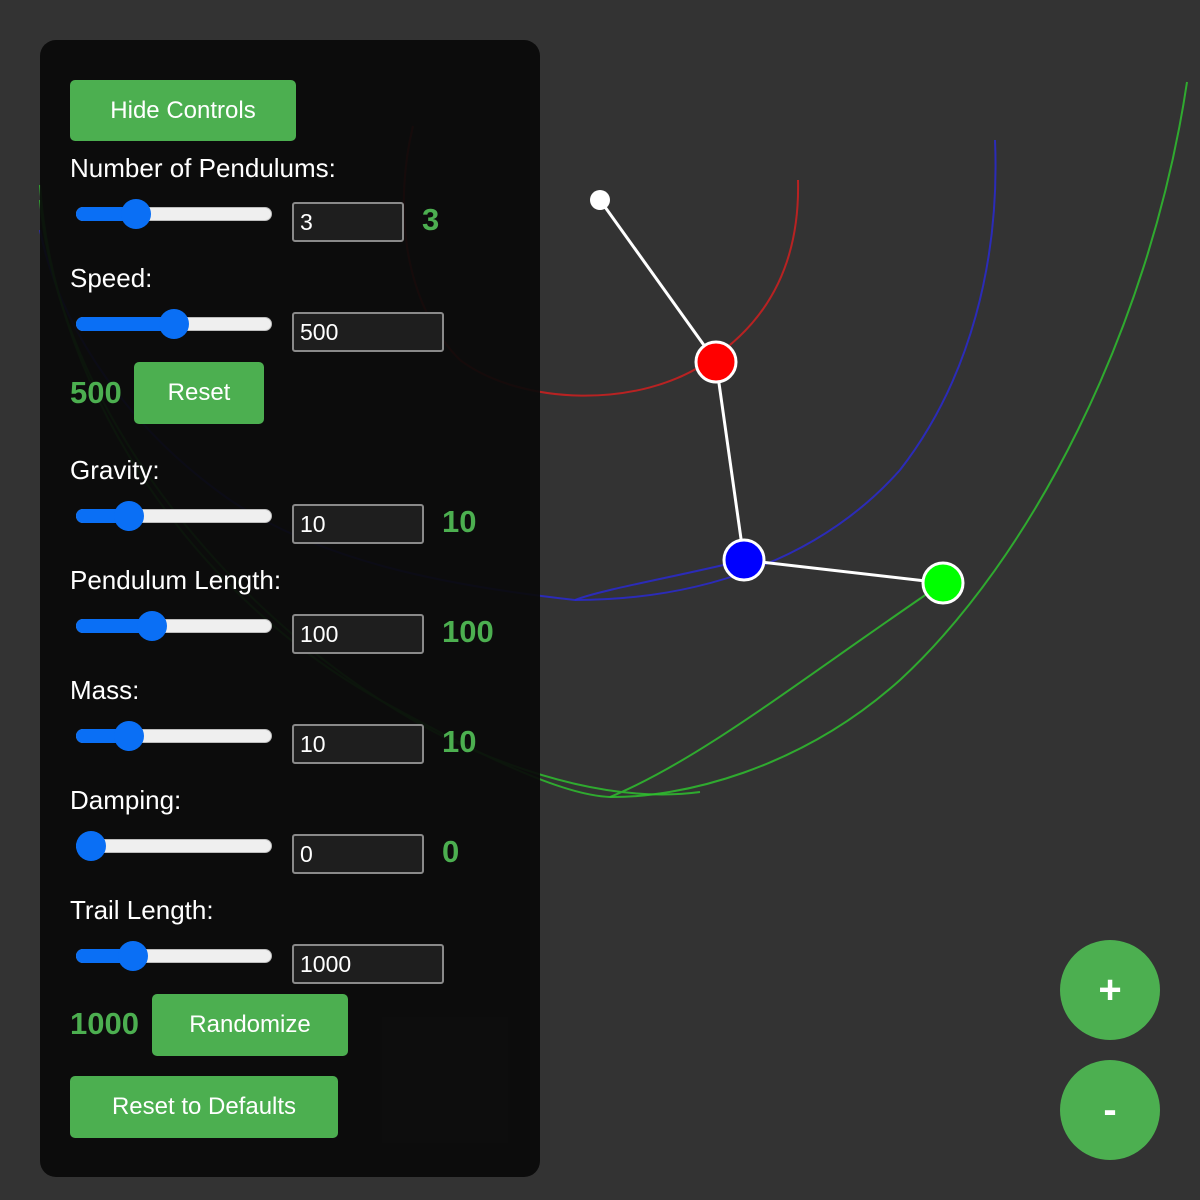 The image size is (1200, 1200). Describe the element at coordinates (203, 168) in the screenshot. I see `pendulums-label: Number of Pendulums:` at that location.